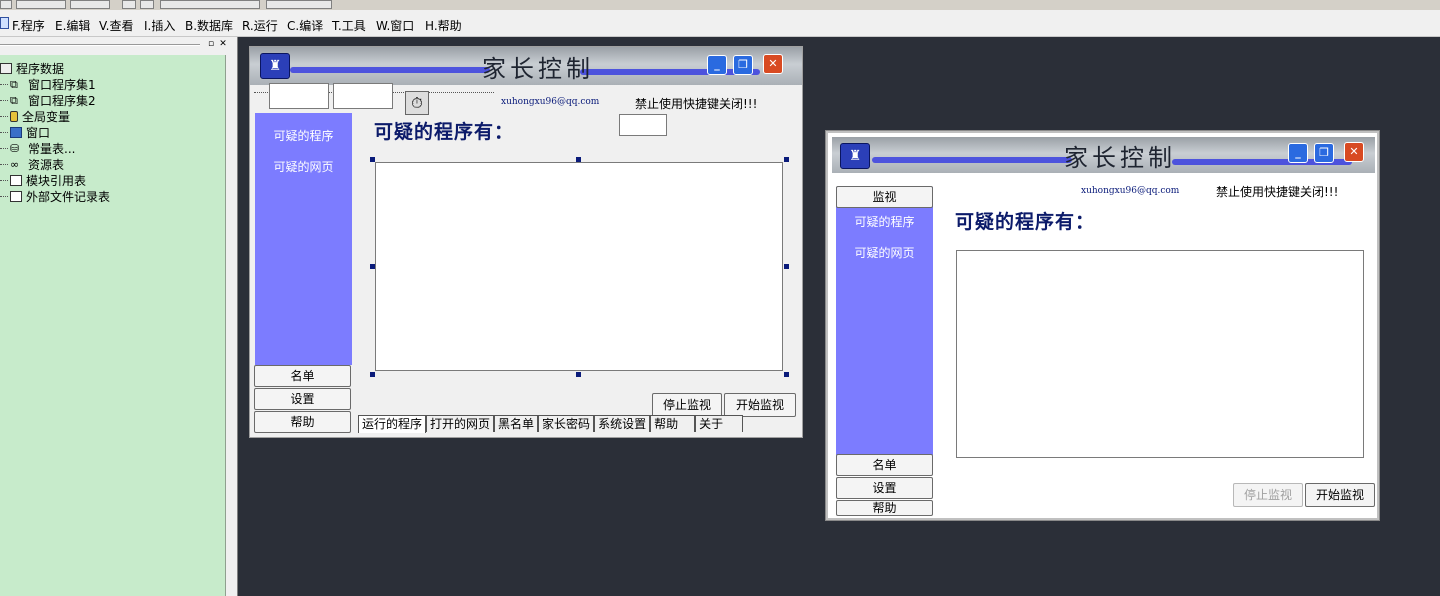 Image resolution: width=1440 pixels, height=596 pixels. Describe the element at coordinates (15, 148) in the screenshot. I see `constants-icon: ⛁` at that location.